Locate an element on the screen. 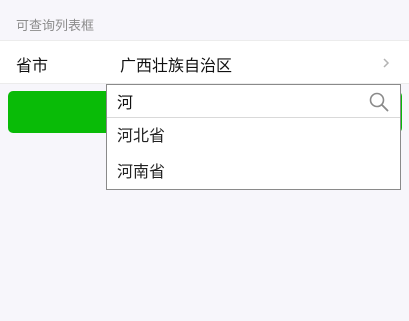 The width and height of the screenshot is (409, 321). province-city-row: 省市 广西壮族自治区 is located at coordinates (204, 62).